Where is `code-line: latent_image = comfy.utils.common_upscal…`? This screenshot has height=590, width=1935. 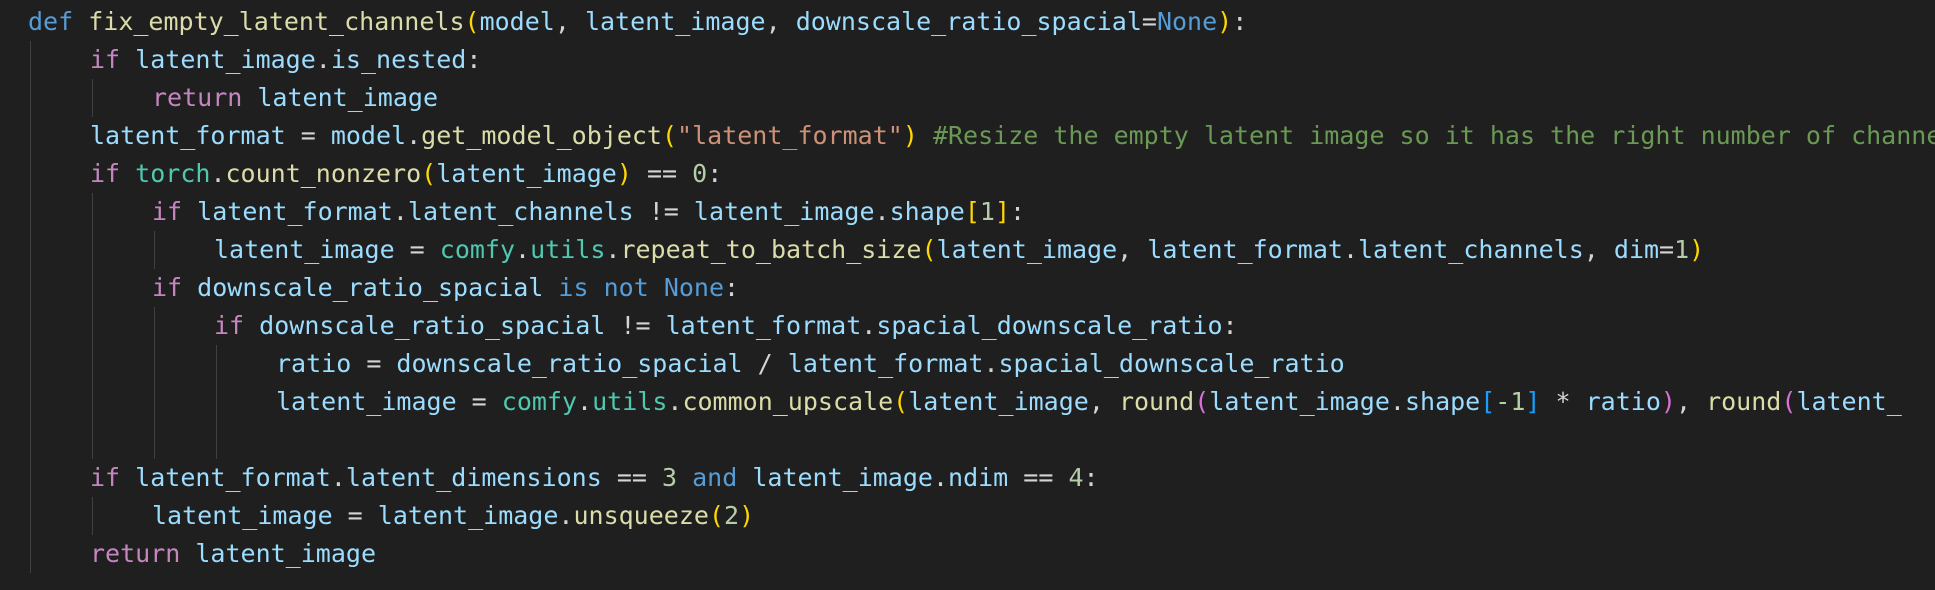 code-line: latent_image = comfy.utils.common_upscal… is located at coordinates (981, 402).